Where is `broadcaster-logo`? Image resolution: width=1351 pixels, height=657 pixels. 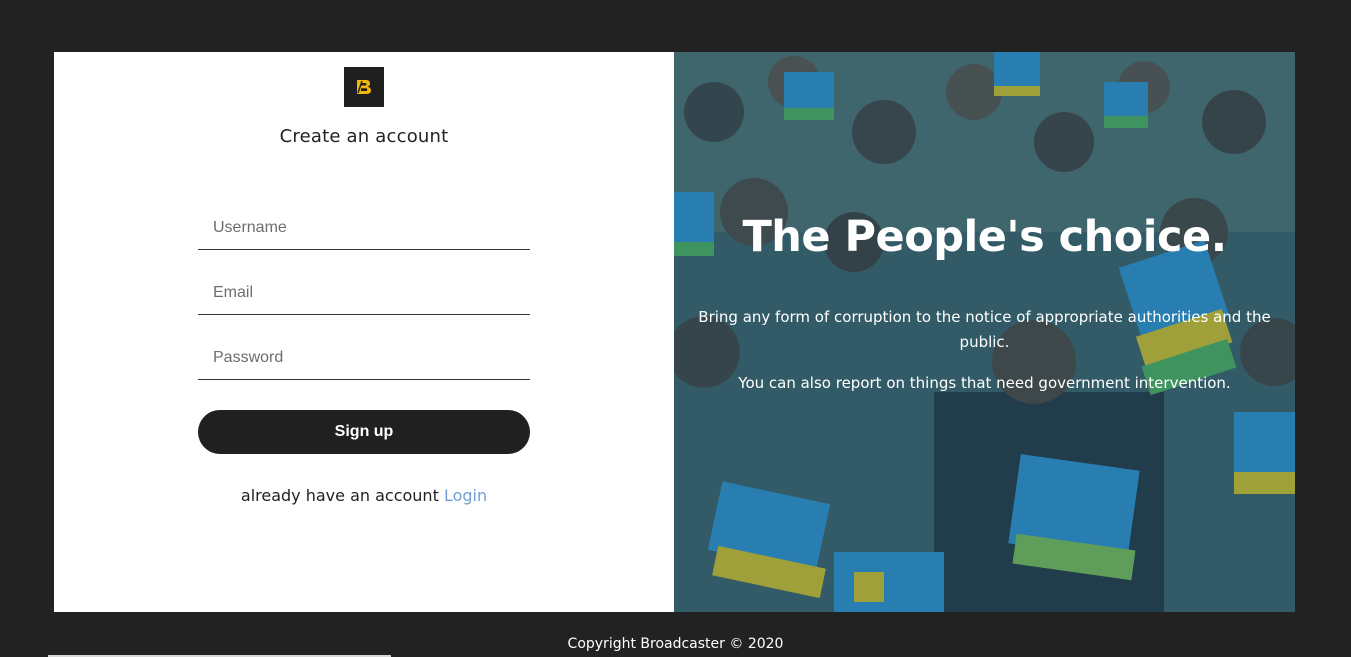
broadcaster-logo is located at coordinates (364, 87).